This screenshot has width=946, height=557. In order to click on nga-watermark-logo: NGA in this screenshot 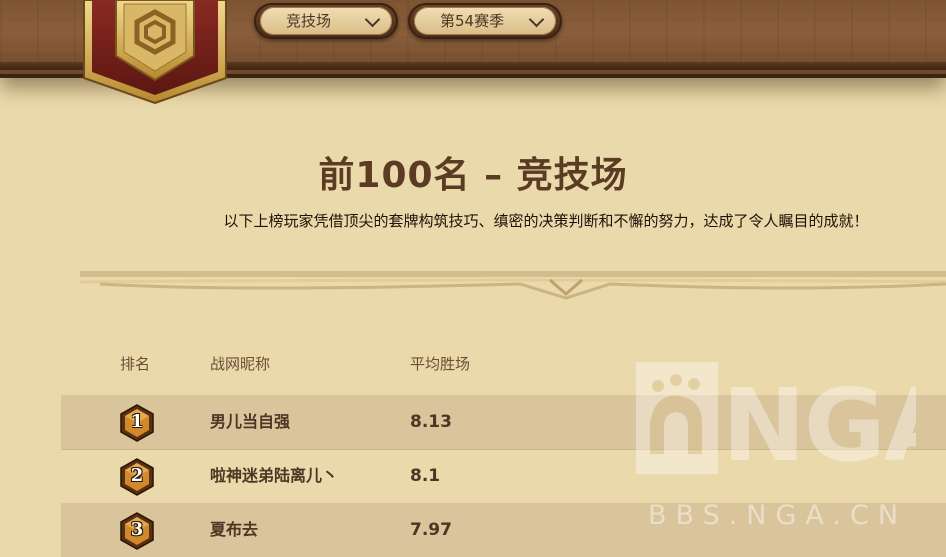, I will do `click(776, 418)`.